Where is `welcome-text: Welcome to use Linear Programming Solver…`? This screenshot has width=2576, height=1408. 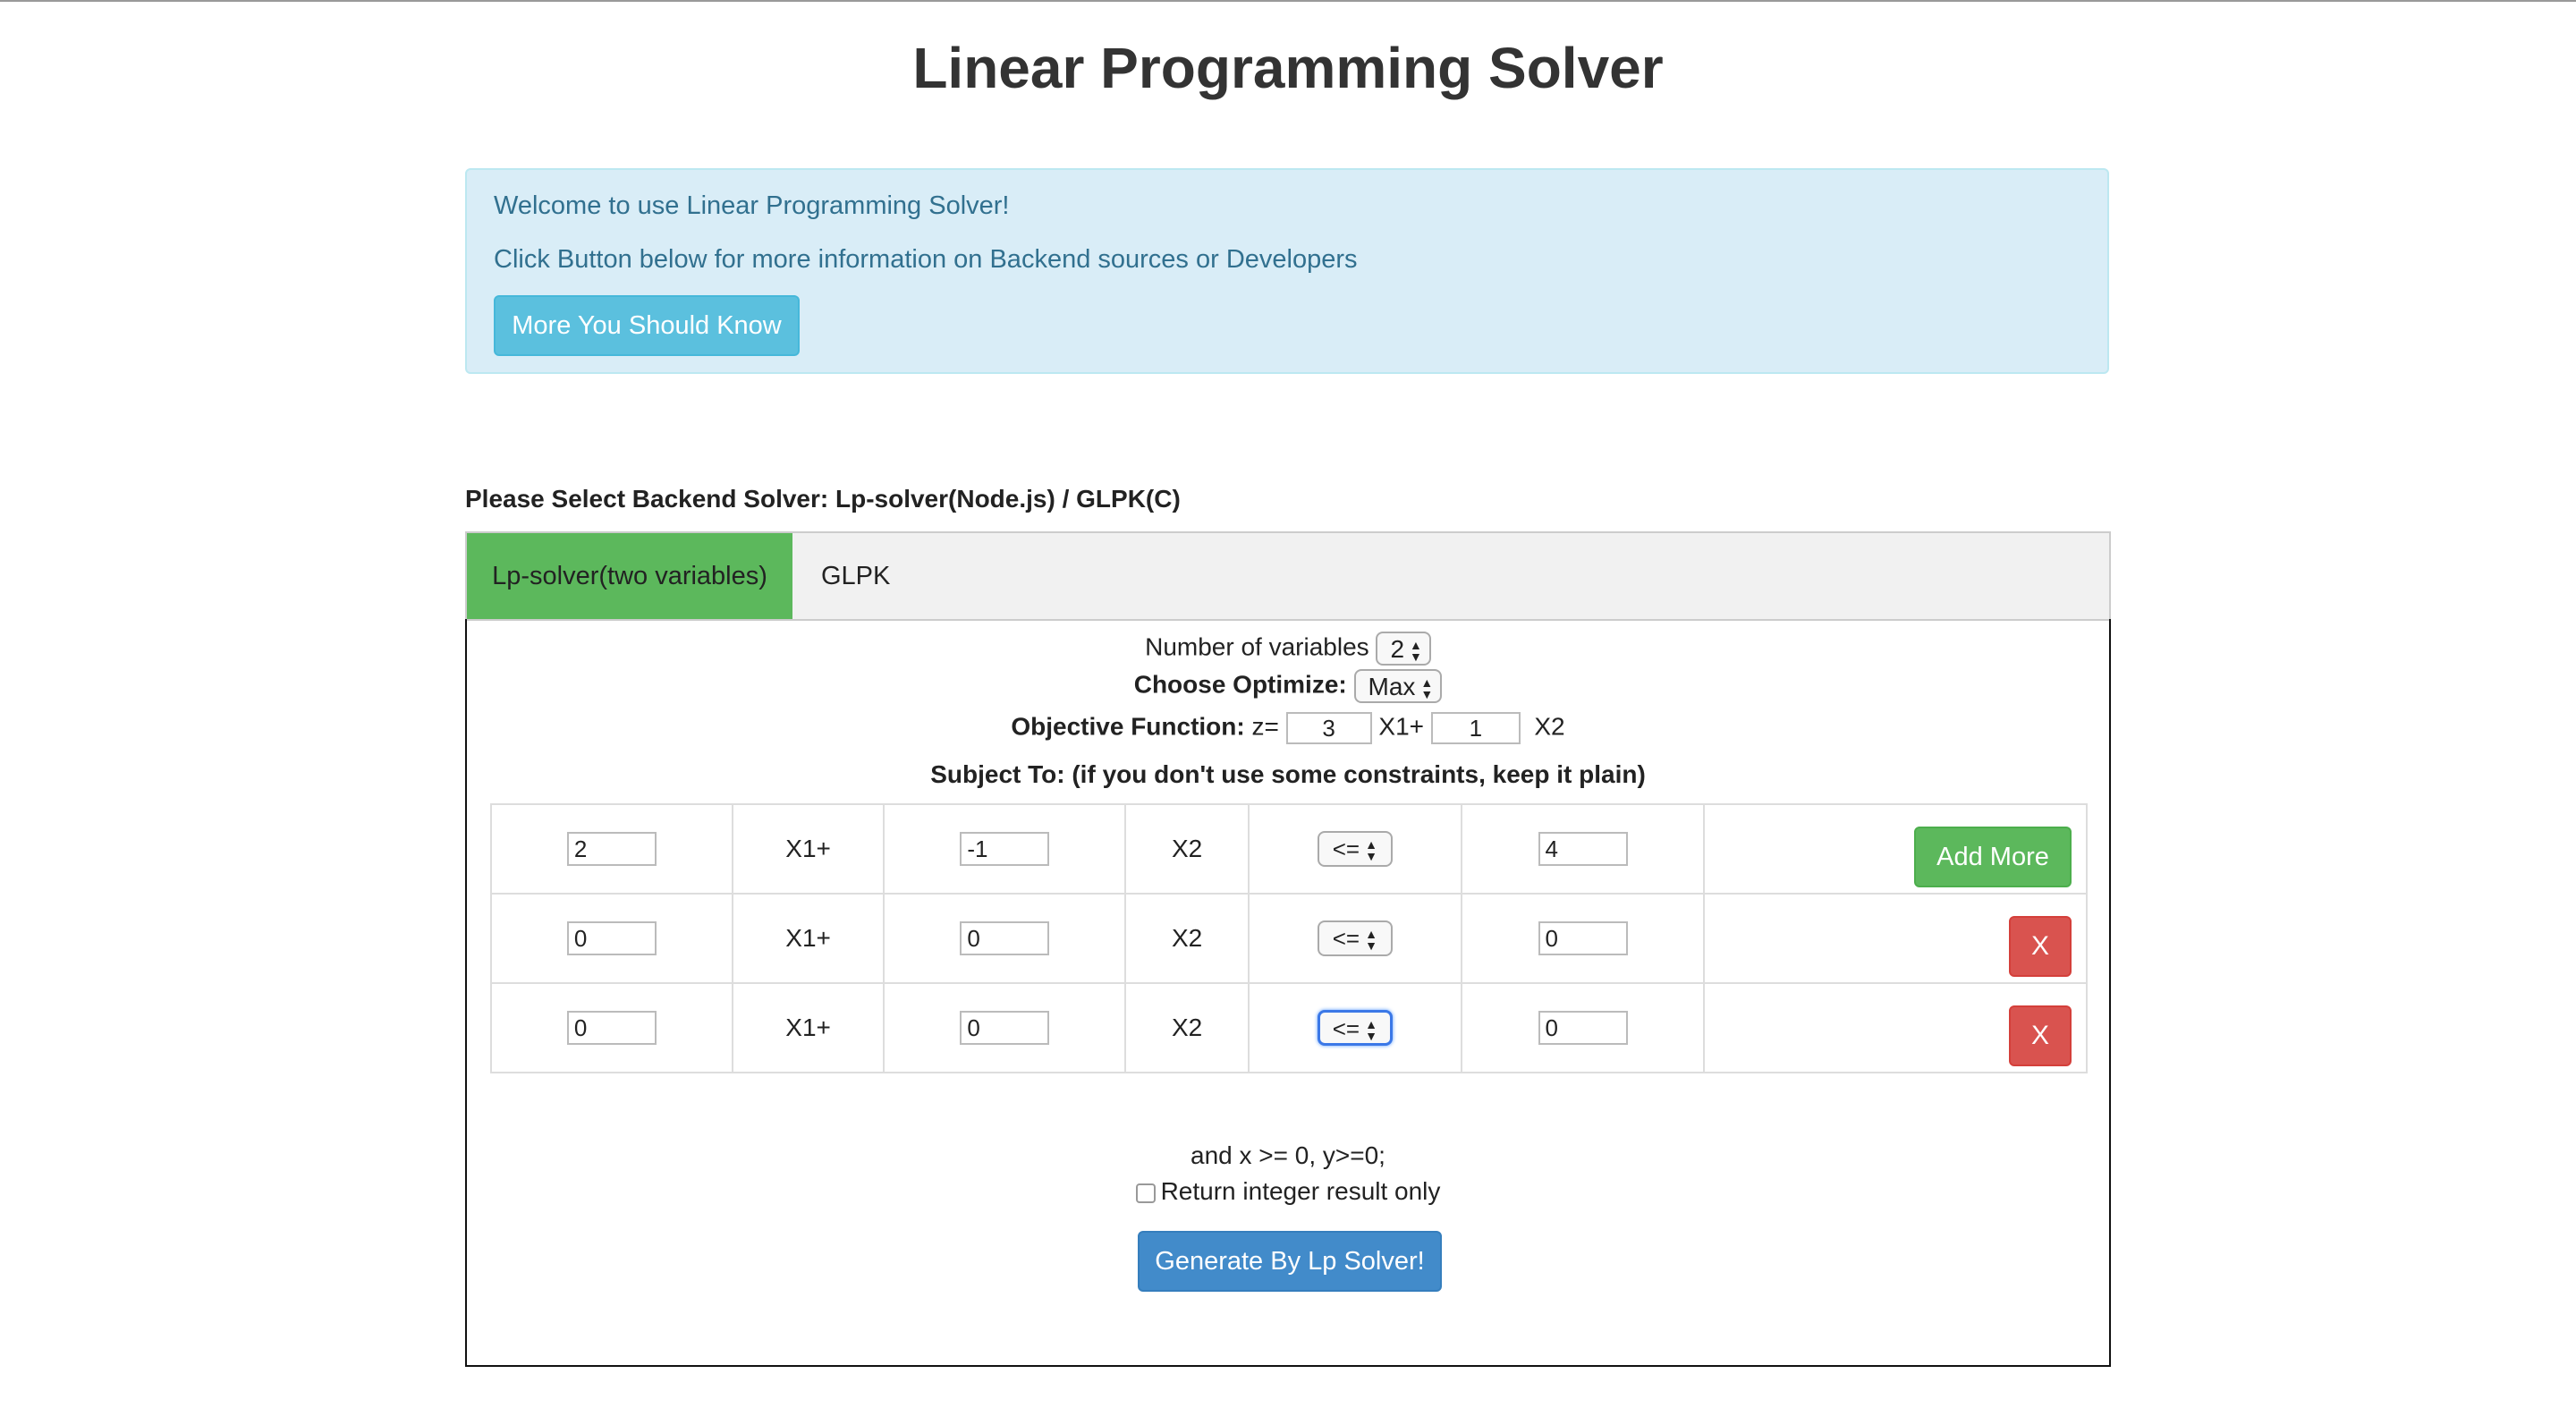 welcome-text: Welcome to use Linear Programming Solver… is located at coordinates (752, 205).